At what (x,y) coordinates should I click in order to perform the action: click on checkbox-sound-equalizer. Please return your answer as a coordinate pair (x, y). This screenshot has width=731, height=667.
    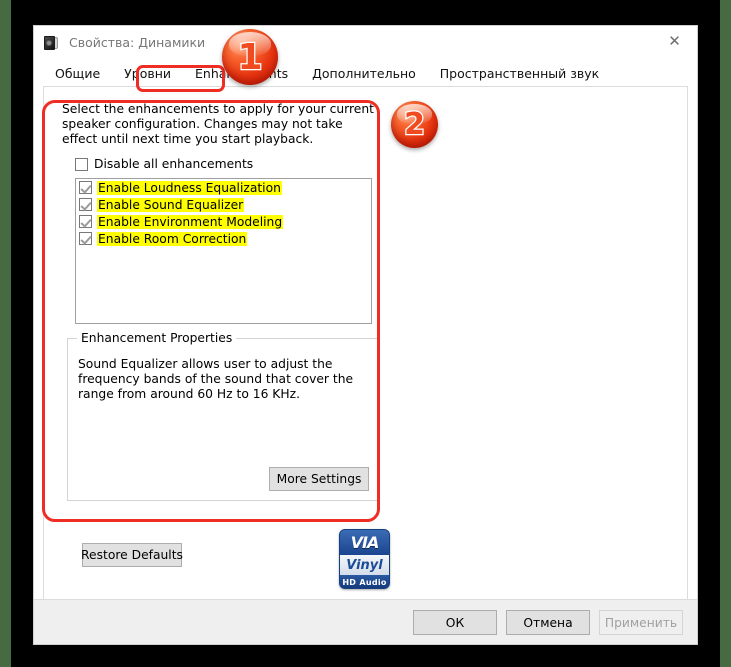
    Looking at the image, I should click on (85, 204).